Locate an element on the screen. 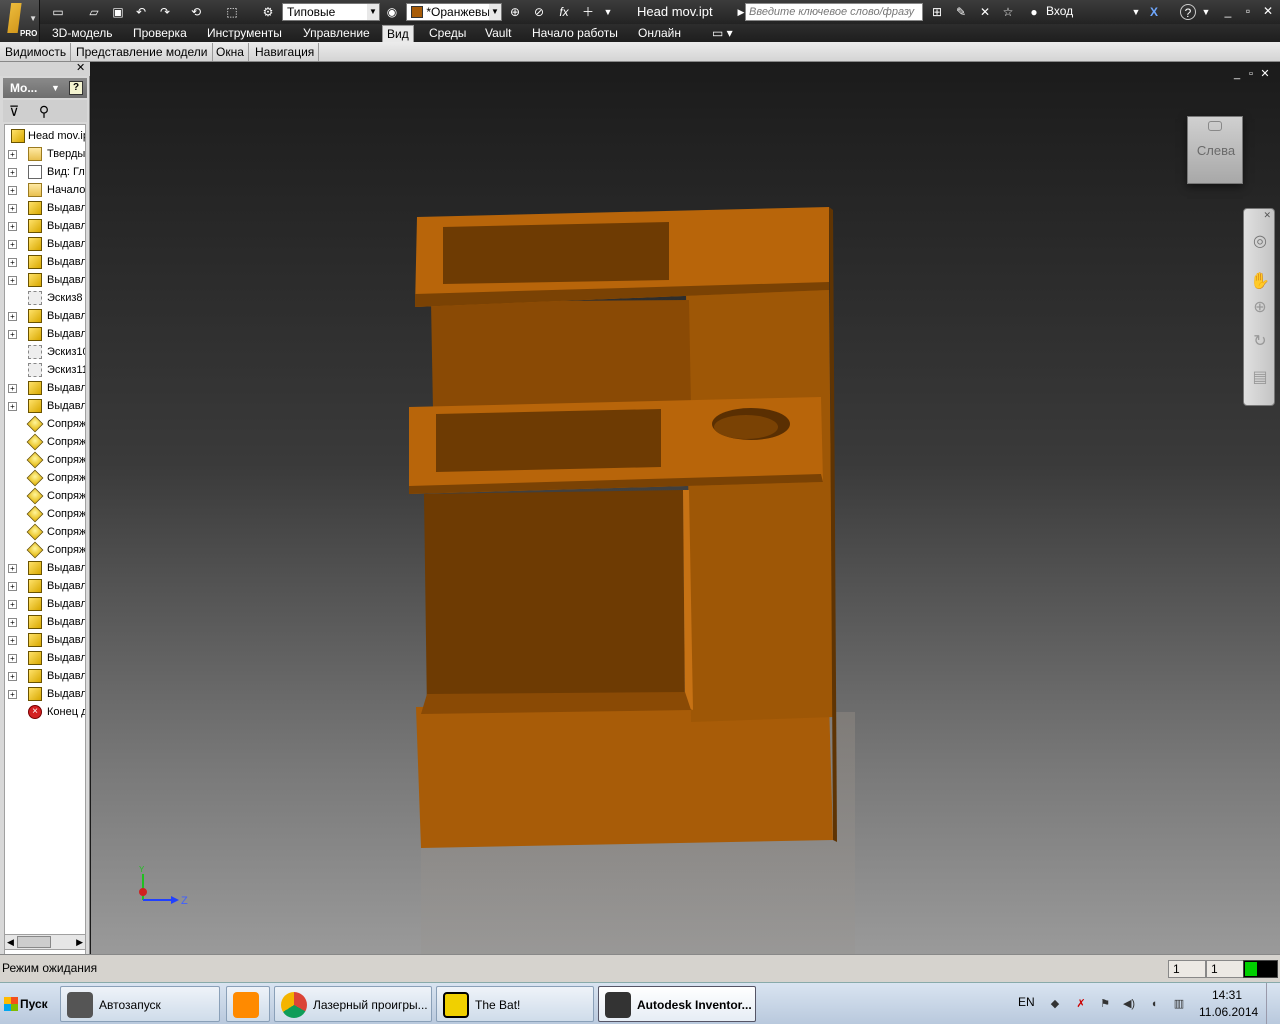 This screenshot has width=1280, height=1024. show-desktop-button is located at coordinates (1273, 1003).